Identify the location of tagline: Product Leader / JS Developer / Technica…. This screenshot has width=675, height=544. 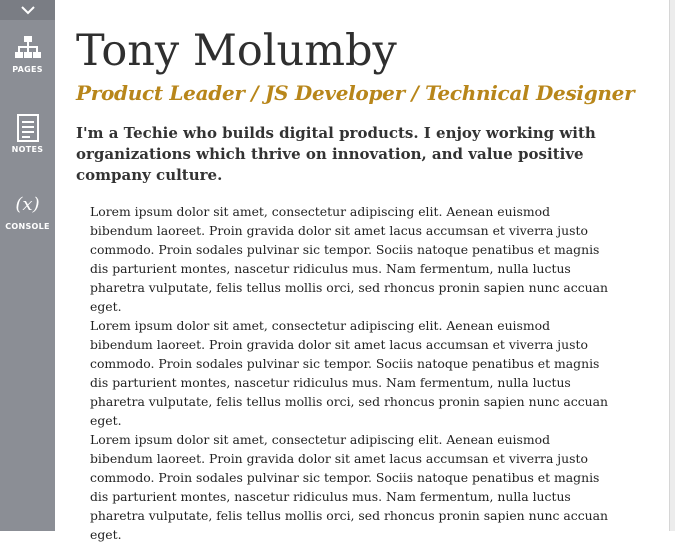
(355, 93).